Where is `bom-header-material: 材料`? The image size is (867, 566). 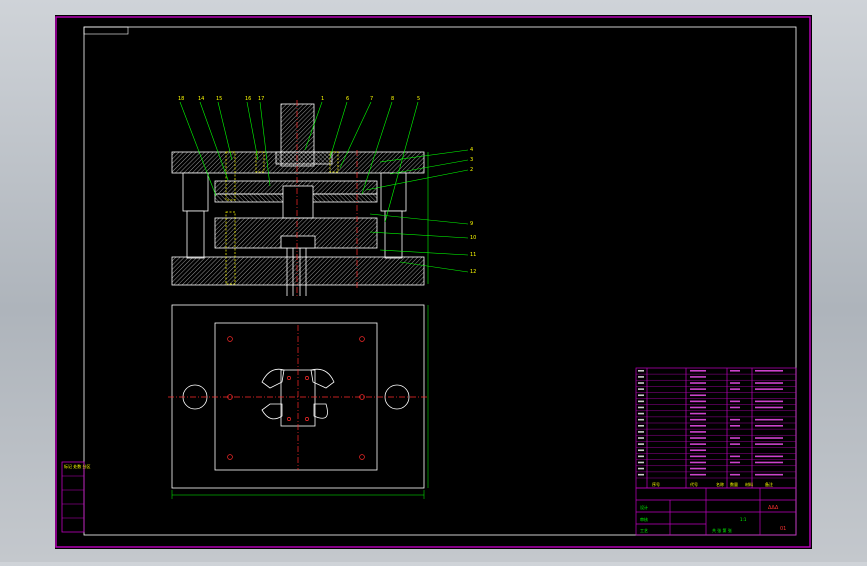 bom-header-material: 材料 is located at coordinates (749, 484).